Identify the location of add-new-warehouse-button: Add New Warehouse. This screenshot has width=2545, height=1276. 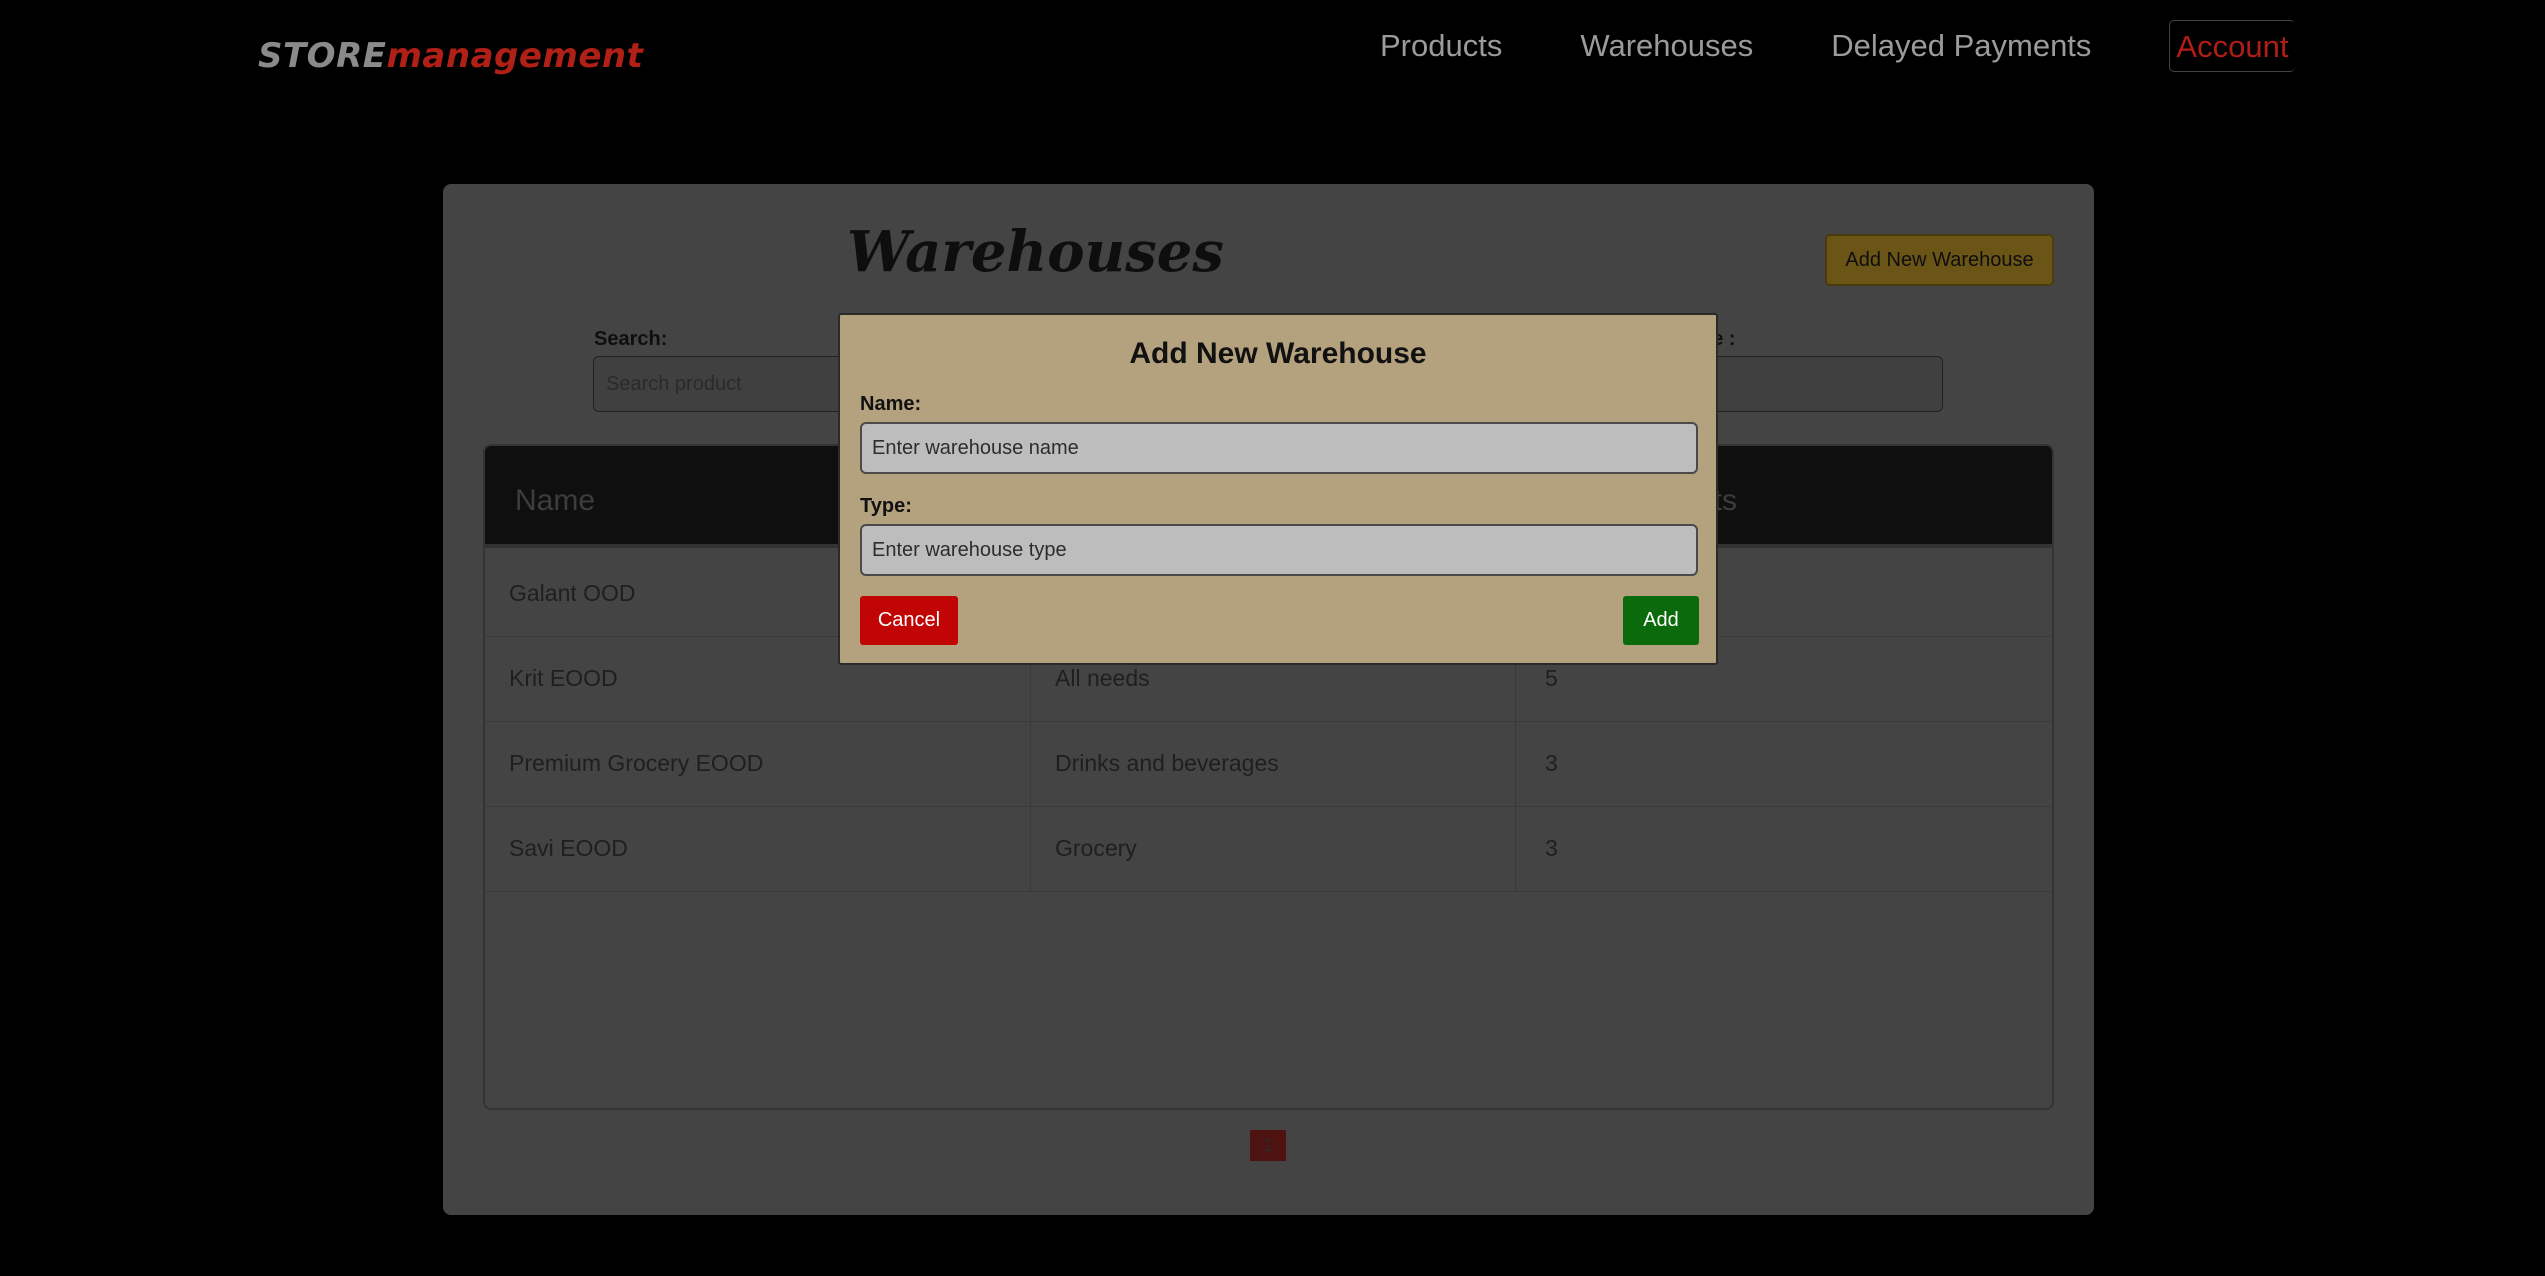
(1939, 260).